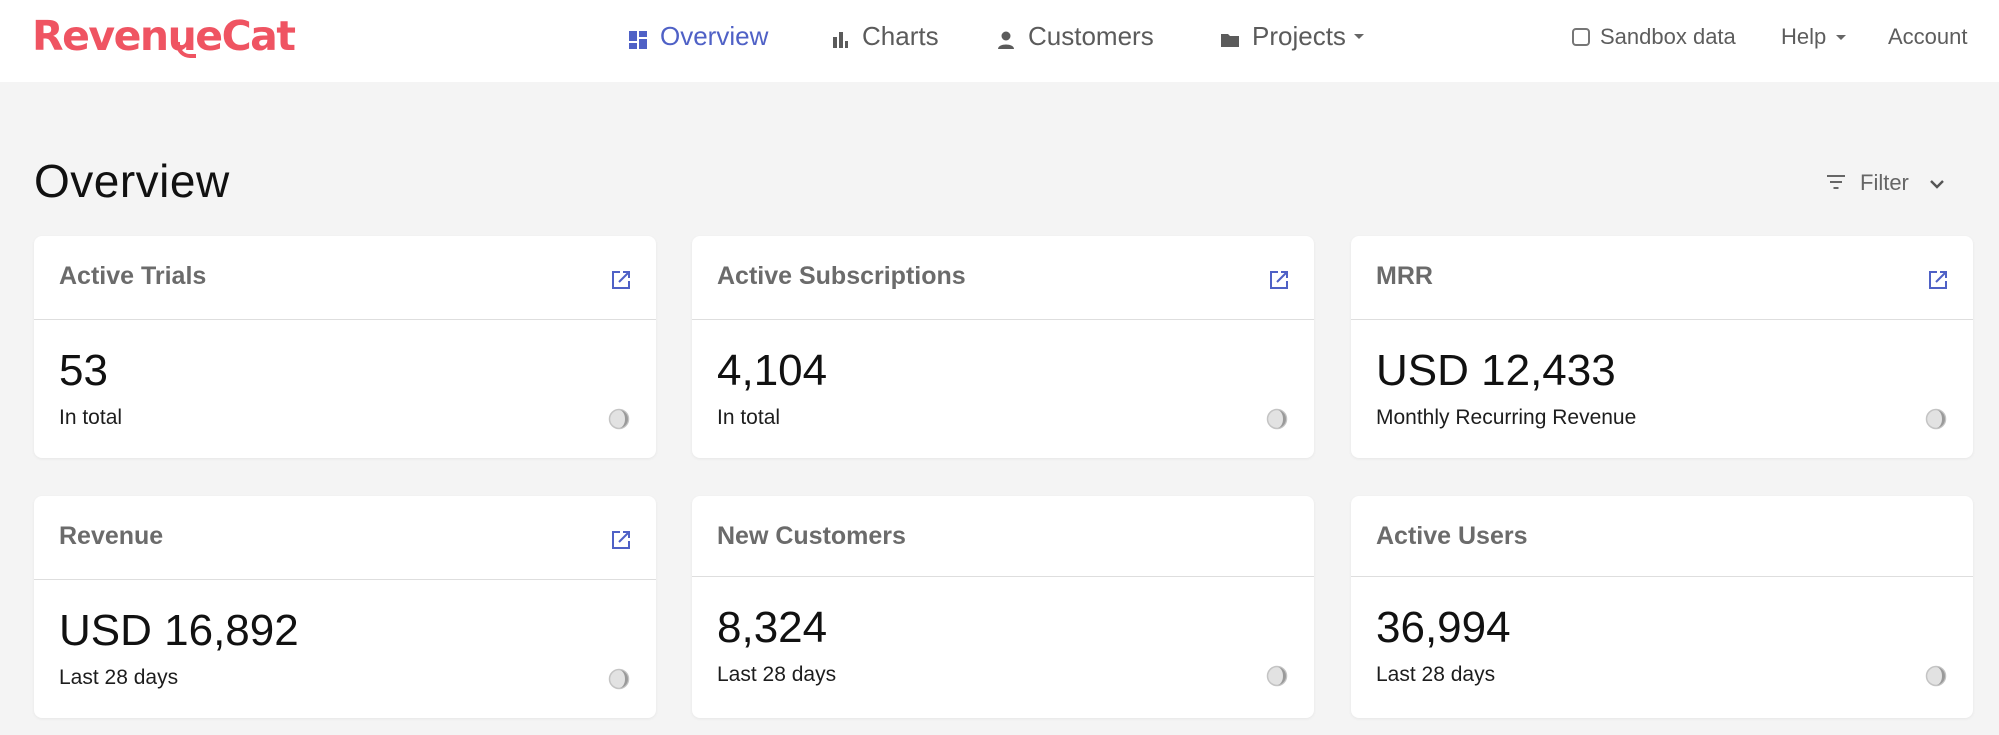 The height and width of the screenshot is (735, 1999). I want to click on card-header: MRR, so click(1662, 278).